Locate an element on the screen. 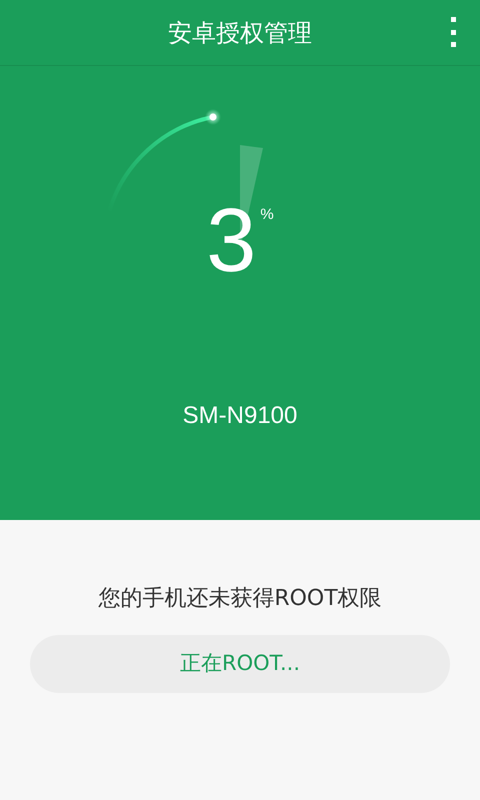  progress-value: 3 is located at coordinates (231, 241).